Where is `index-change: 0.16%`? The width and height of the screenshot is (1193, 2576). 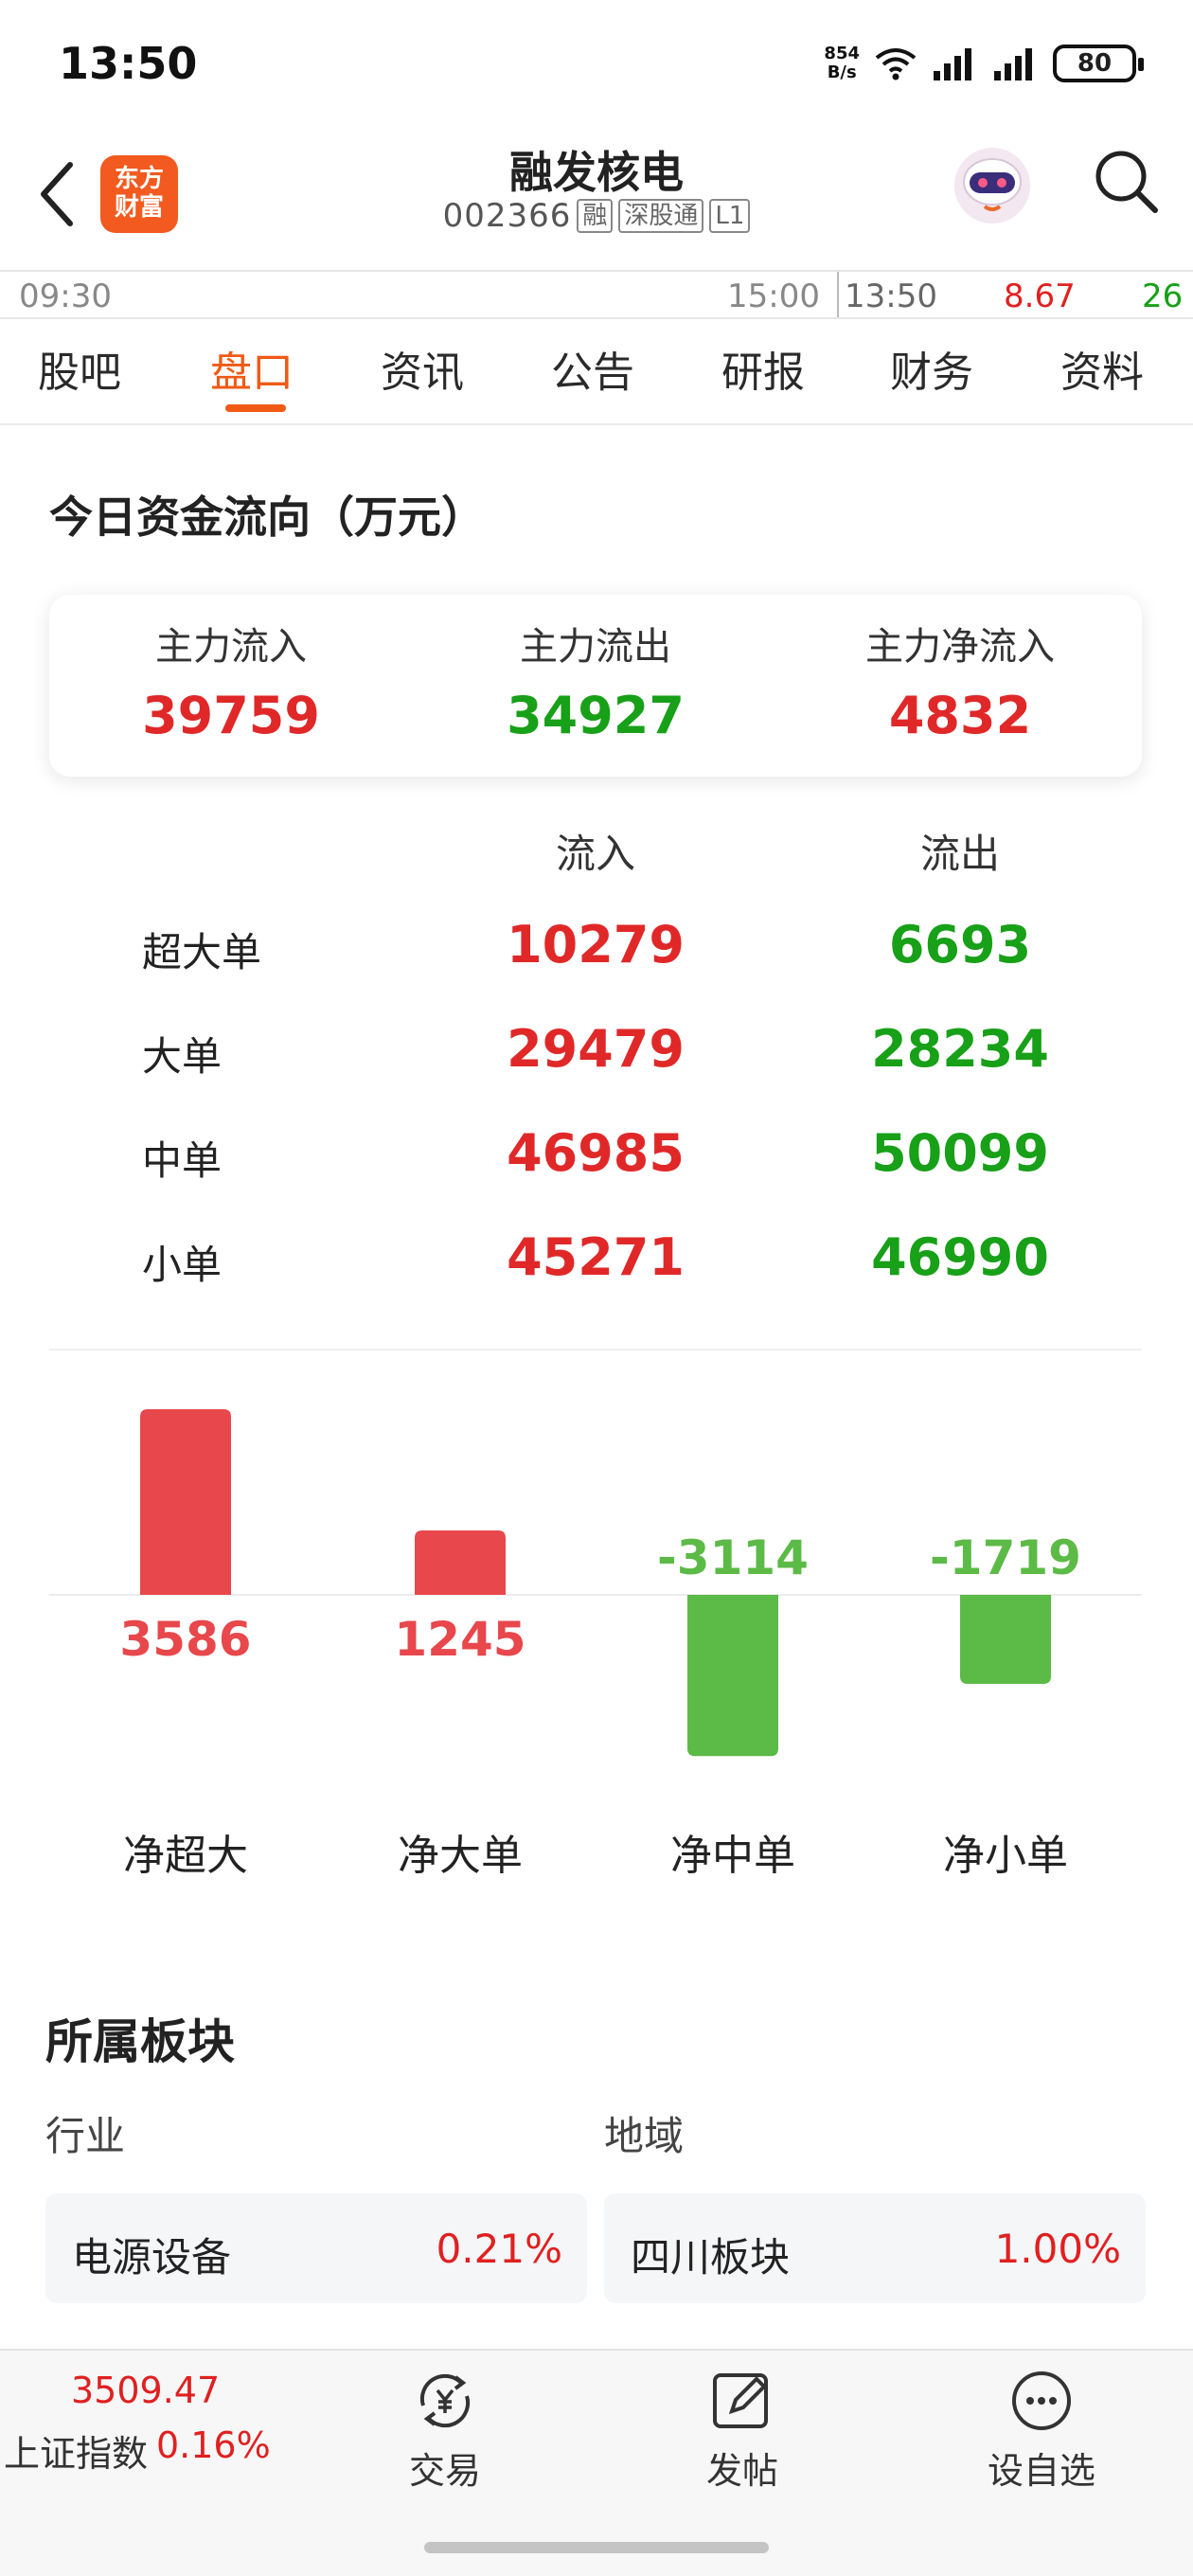
index-change: 0.16% is located at coordinates (213, 2445).